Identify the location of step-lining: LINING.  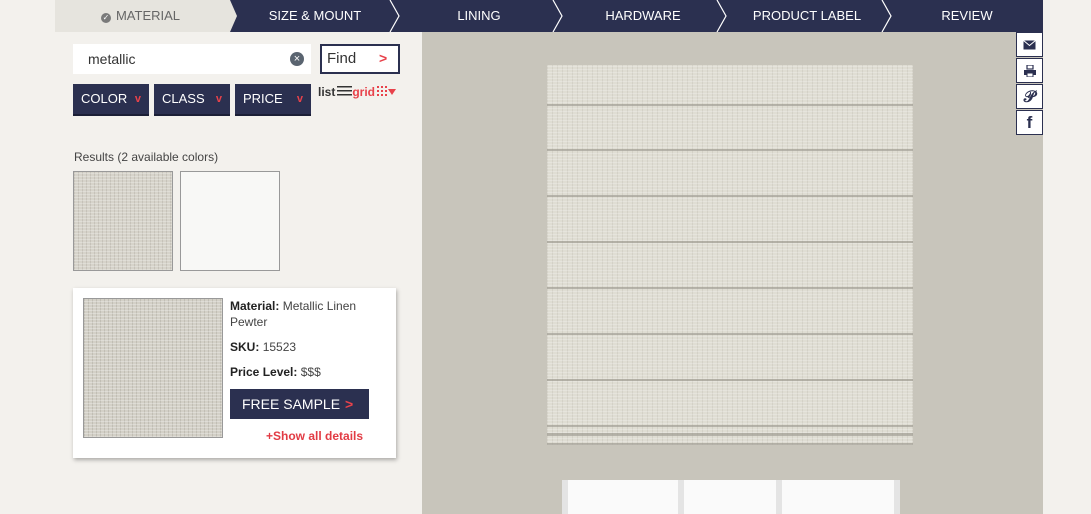
(479, 16).